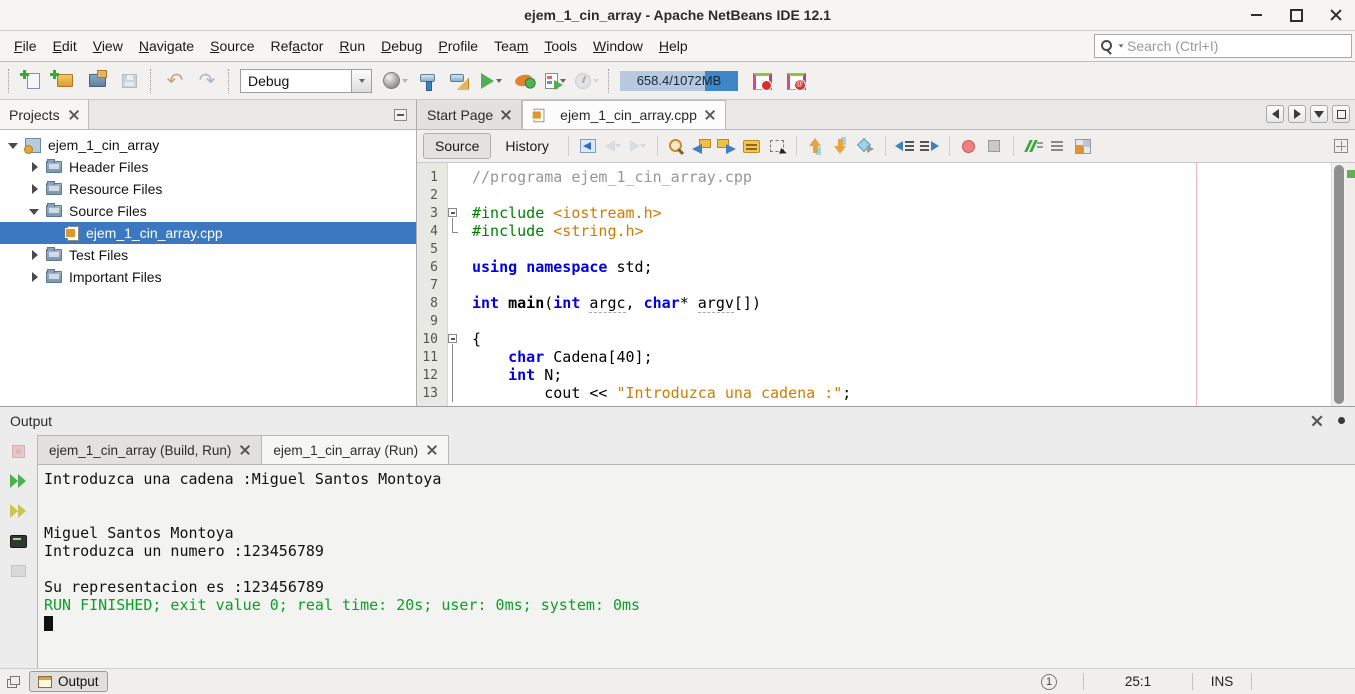 Image resolution: width=1355 pixels, height=694 pixels. What do you see at coordinates (19, 511) in the screenshot?
I see `rerun-with-args-button` at bounding box center [19, 511].